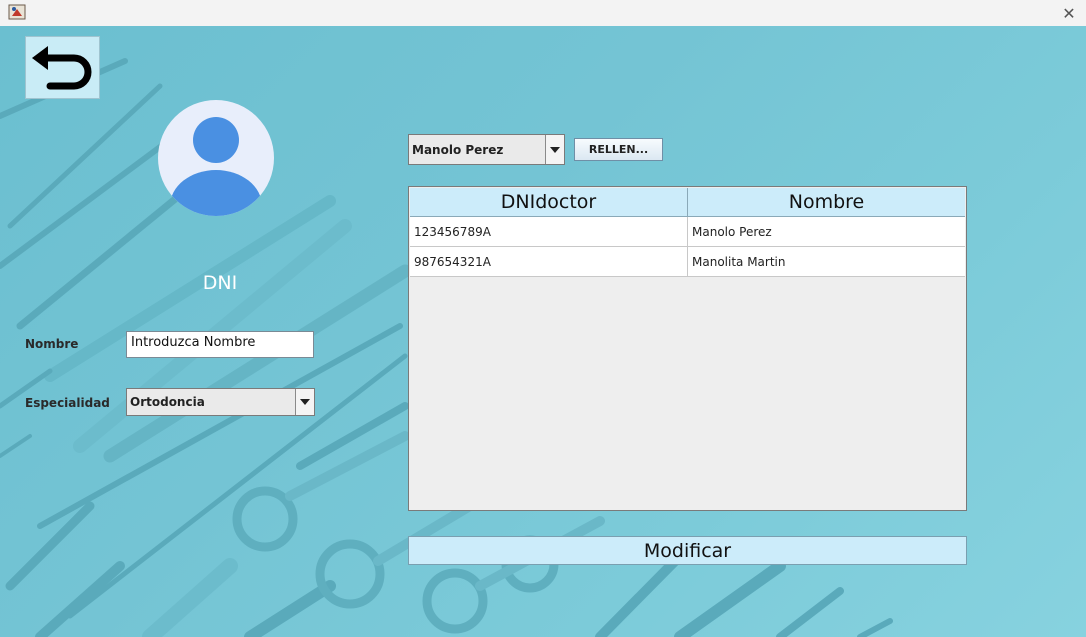  I want to click on back-button, so click(62, 67).